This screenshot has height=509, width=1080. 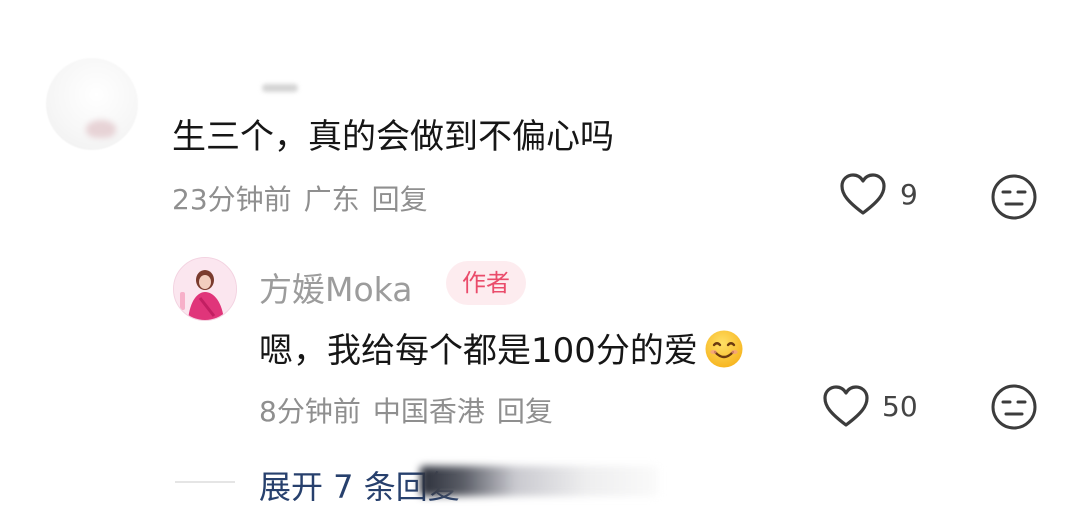 What do you see at coordinates (525, 411) in the screenshot?
I see `reply-reply-button: 回复` at bounding box center [525, 411].